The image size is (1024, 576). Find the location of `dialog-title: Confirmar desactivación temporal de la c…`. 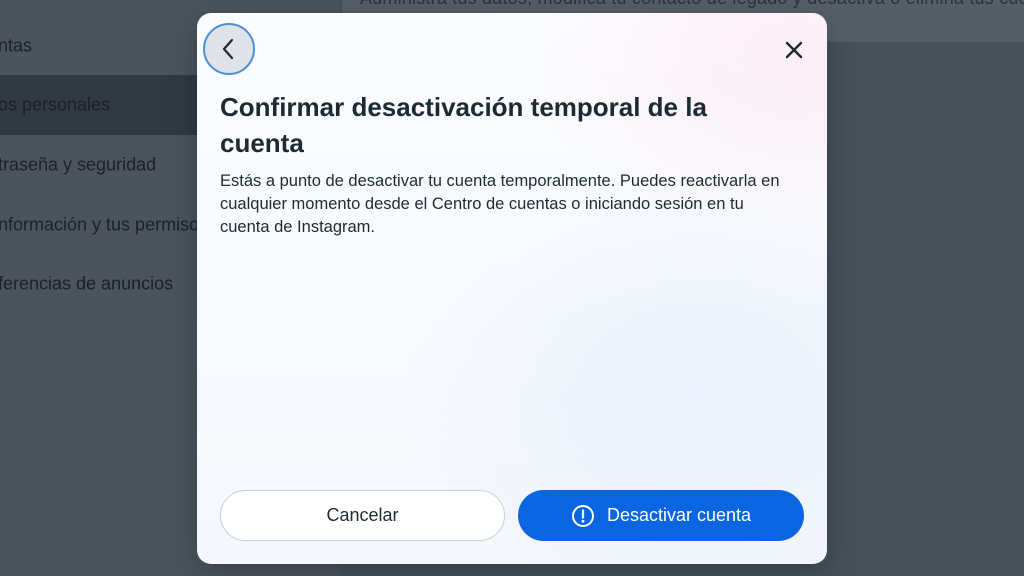

dialog-title: Confirmar desactivación temporal de la c… is located at coordinates (463, 125).